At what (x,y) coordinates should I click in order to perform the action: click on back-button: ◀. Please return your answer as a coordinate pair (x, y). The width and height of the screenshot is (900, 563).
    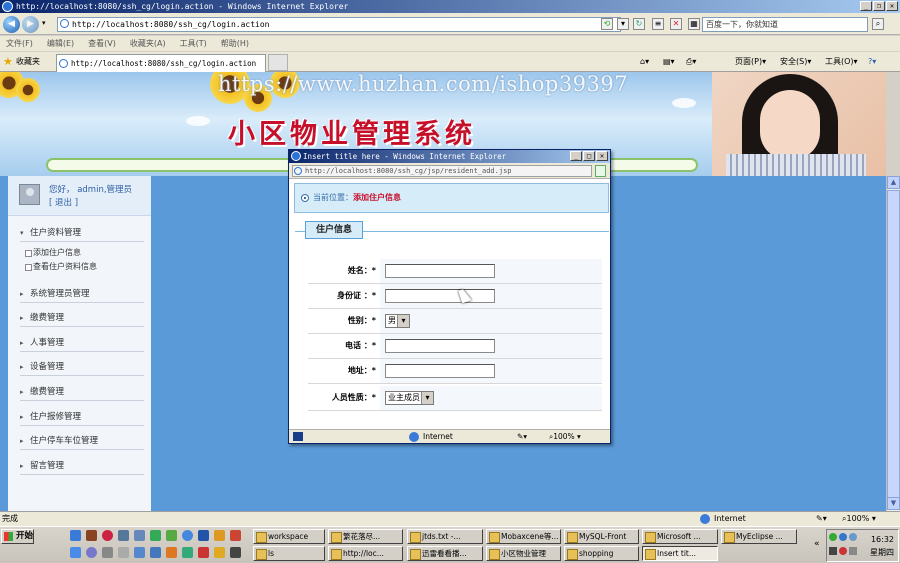
    Looking at the image, I should click on (11, 24).